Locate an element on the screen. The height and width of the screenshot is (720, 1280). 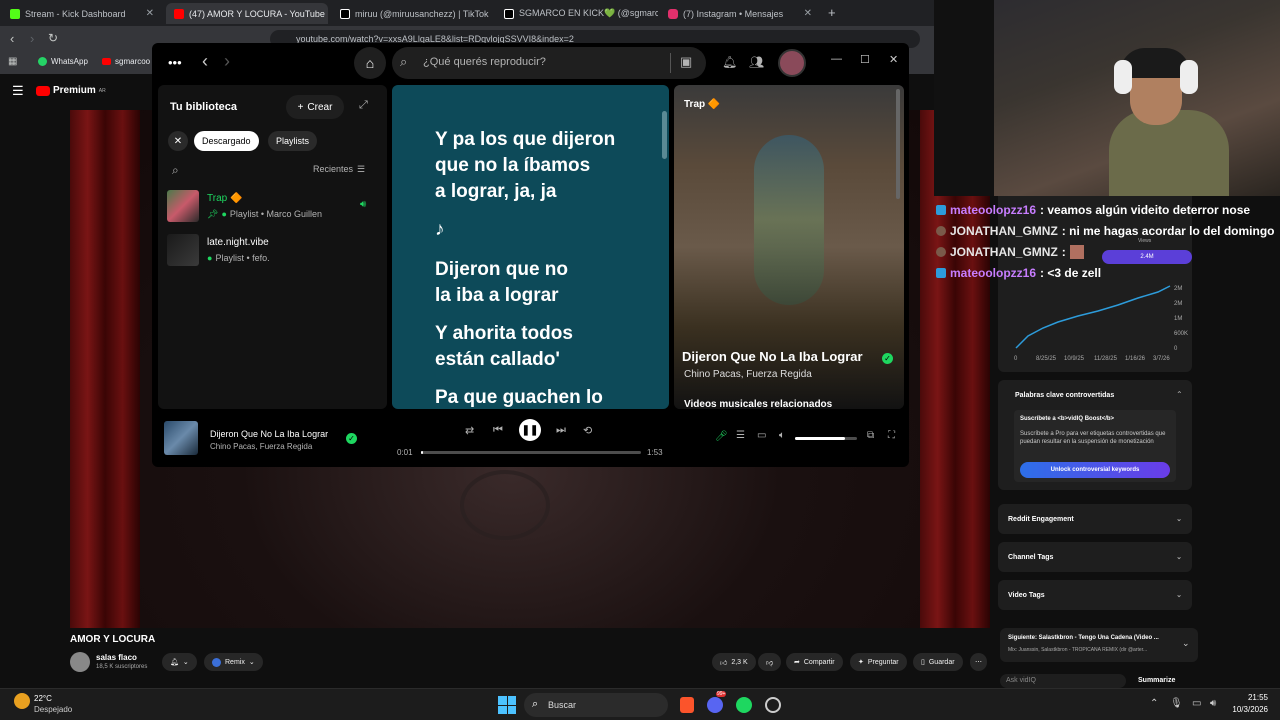
tab-kick-dashboard: Stream - Kick Dashboard ✕ is located at coordinates (82, 13).